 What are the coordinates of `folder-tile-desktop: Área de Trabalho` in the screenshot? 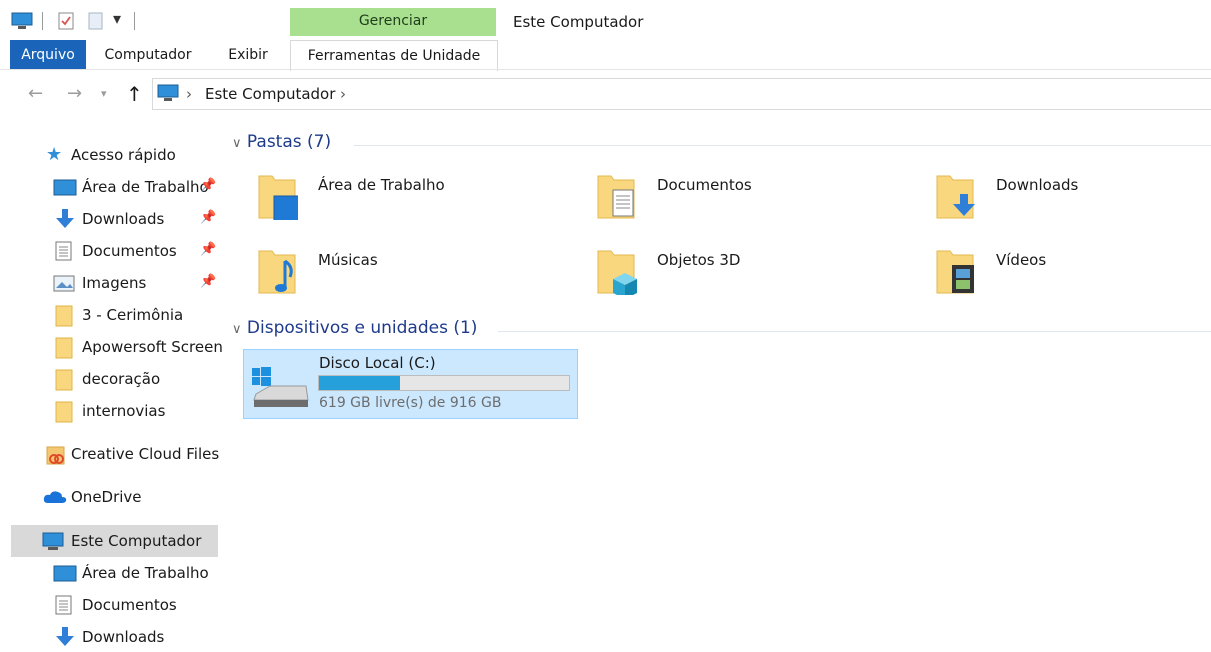 It's located at (372, 203).